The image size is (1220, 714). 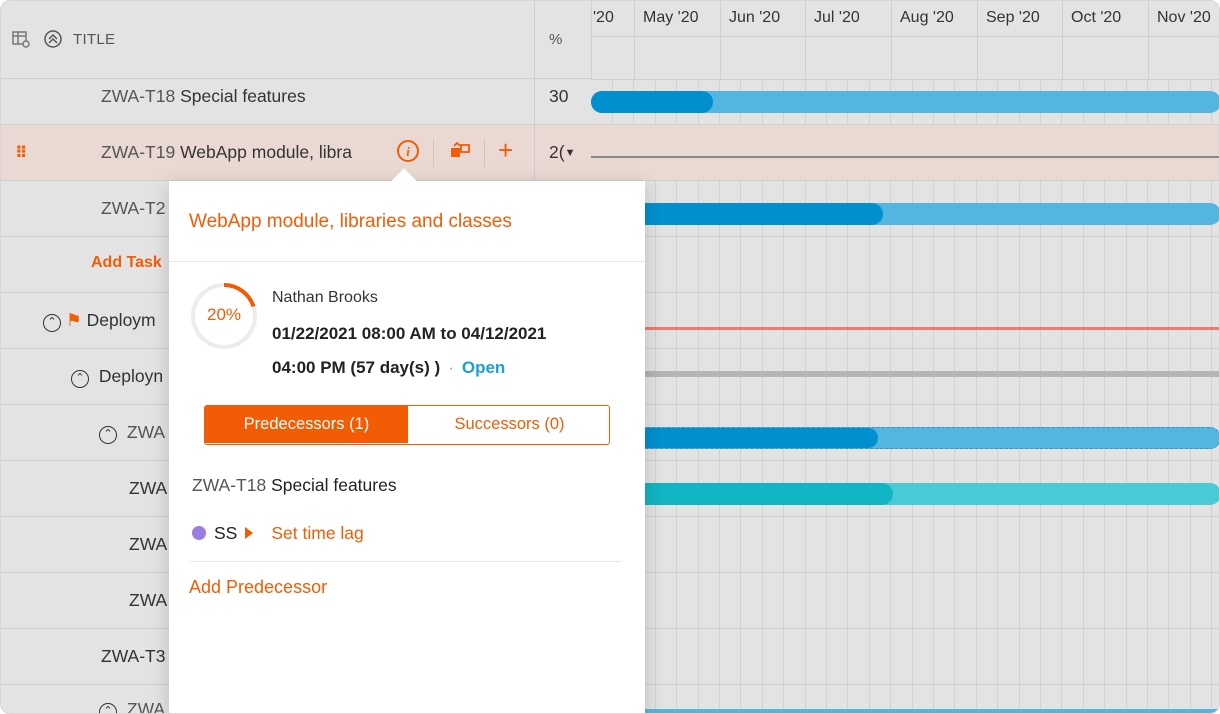 I want to click on add-predecessor-link: Add Predecessor, so click(x=258, y=587).